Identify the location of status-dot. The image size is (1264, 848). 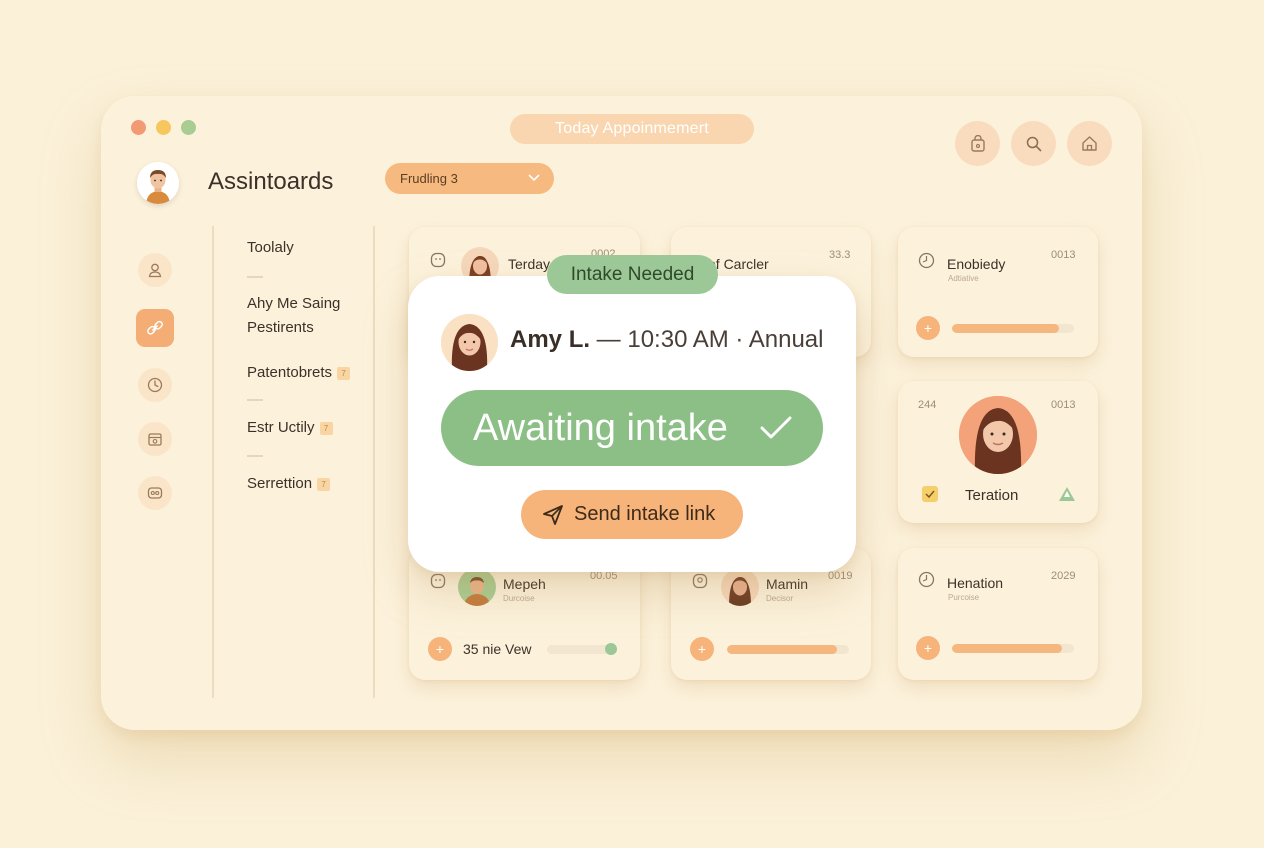
(611, 649).